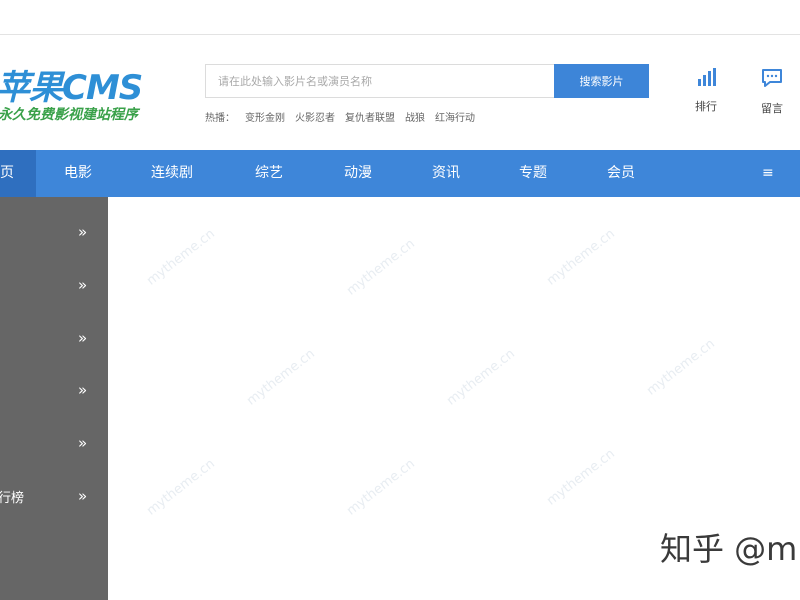  I want to click on message-label: 留言, so click(772, 108).